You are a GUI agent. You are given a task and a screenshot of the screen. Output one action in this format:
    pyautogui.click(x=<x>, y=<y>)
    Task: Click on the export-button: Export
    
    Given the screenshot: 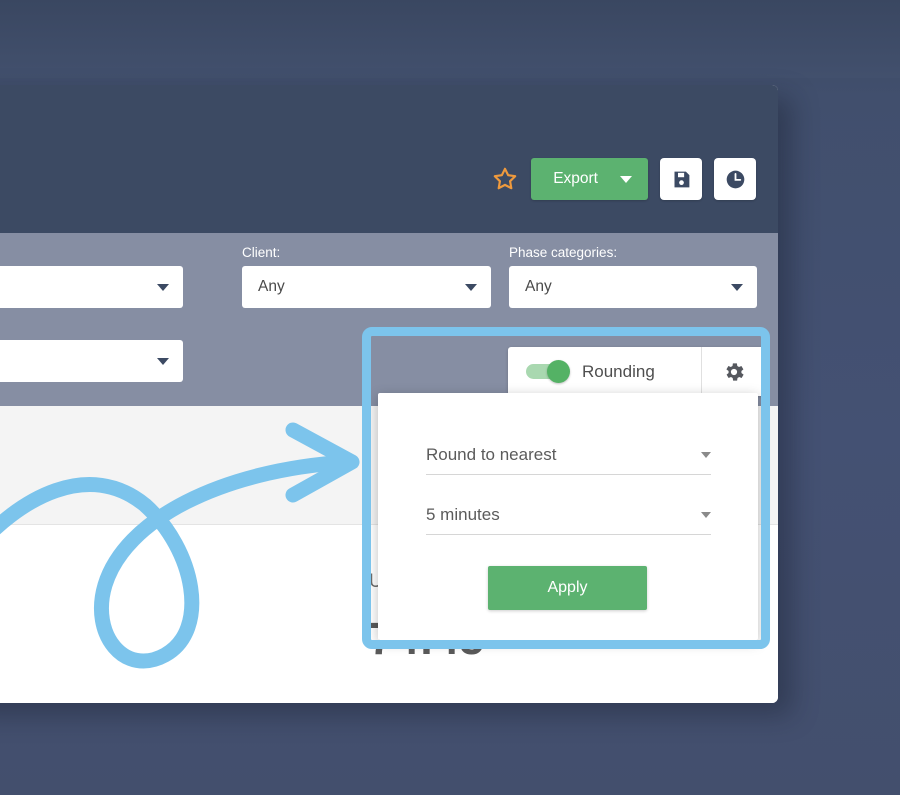 What is the action you would take?
    pyautogui.click(x=589, y=179)
    